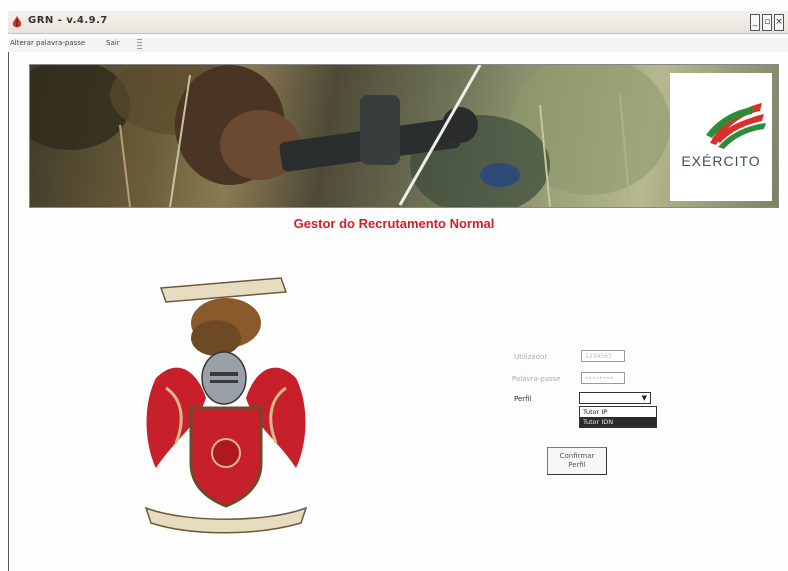 Image resolution: width=788 pixels, height=571 pixels. I want to click on confirm-button-line1: Confirmar, so click(577, 456).